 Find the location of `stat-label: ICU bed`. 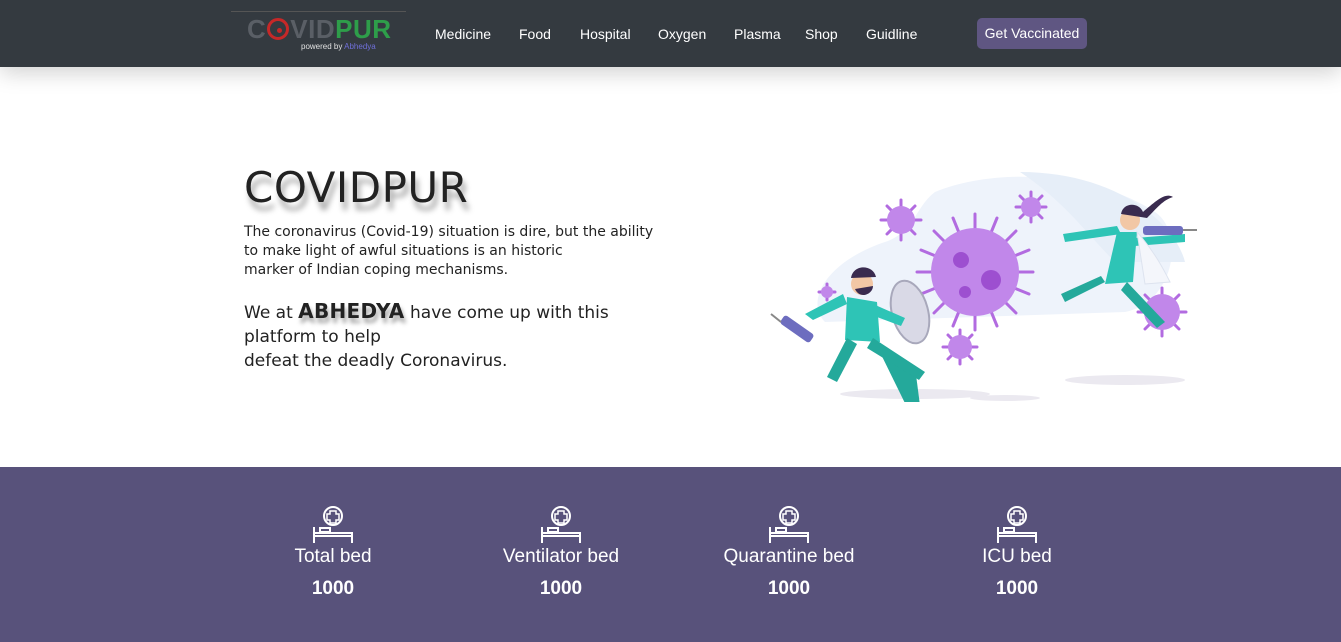

stat-label: ICU bed is located at coordinates (1017, 556).